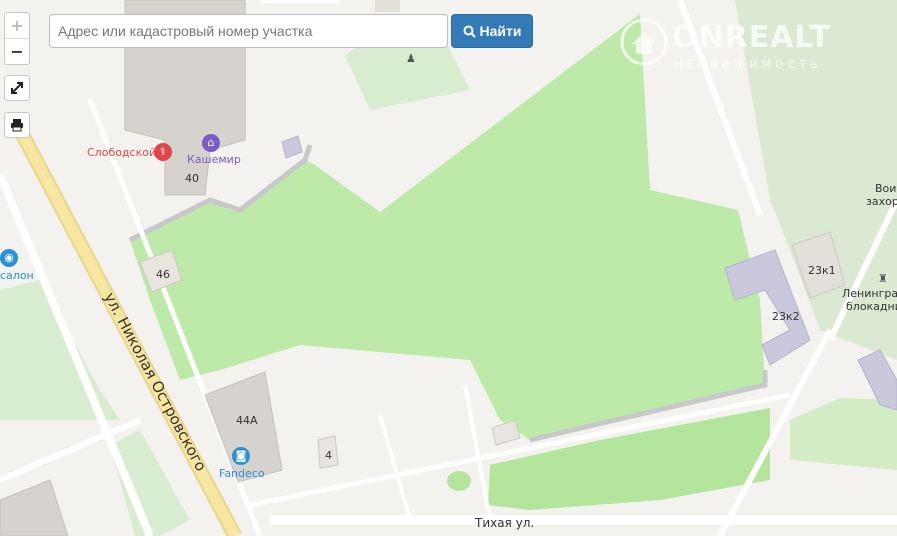 The image size is (897, 536). I want to click on search-icon, so click(469, 31).